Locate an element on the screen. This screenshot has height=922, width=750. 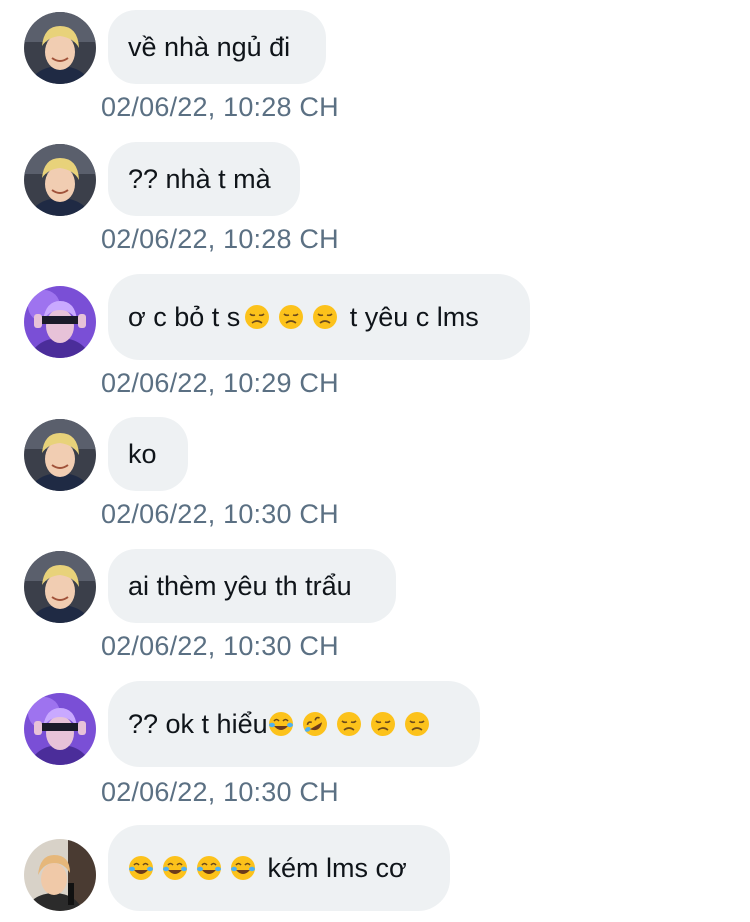
message-text: ?? nhà t mà is located at coordinates (199, 178).